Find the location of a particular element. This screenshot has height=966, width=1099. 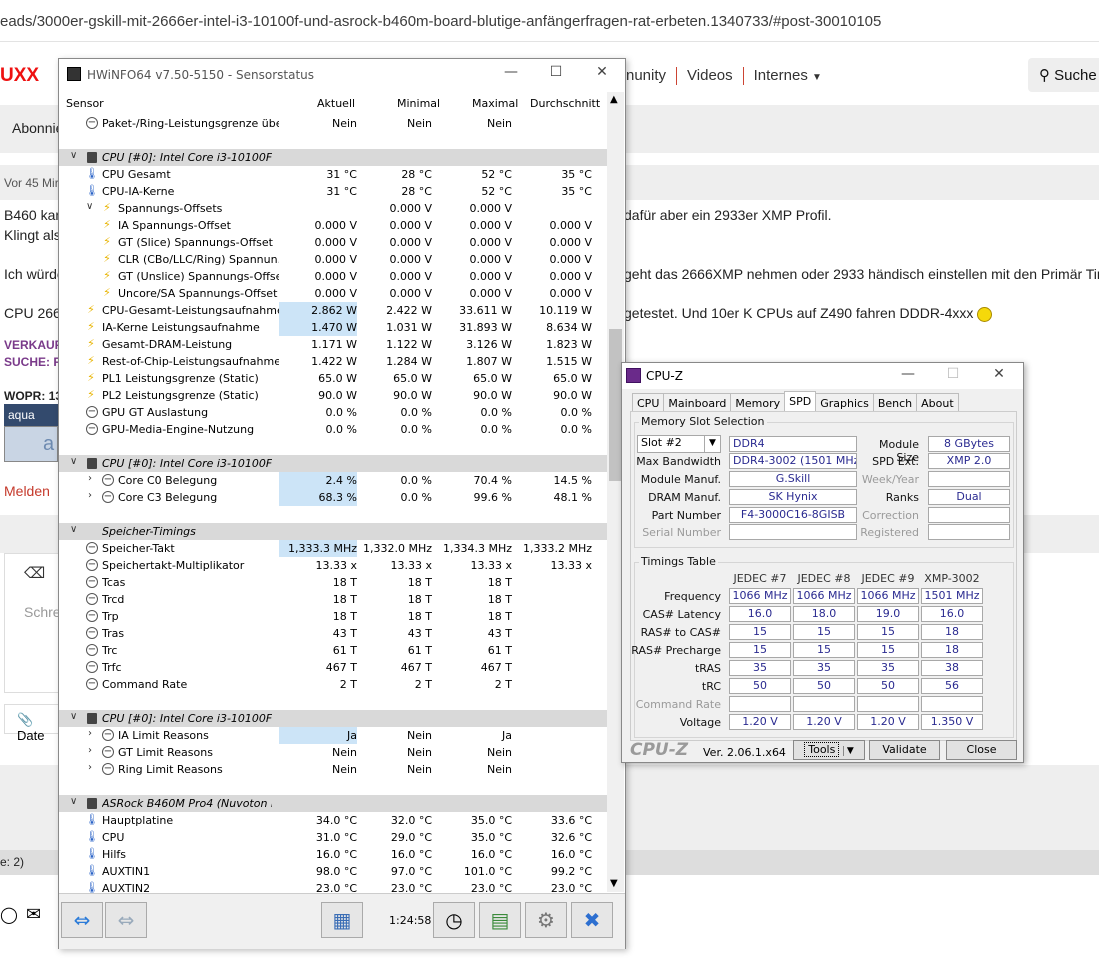

nav-community: nunity is located at coordinates (646, 75).